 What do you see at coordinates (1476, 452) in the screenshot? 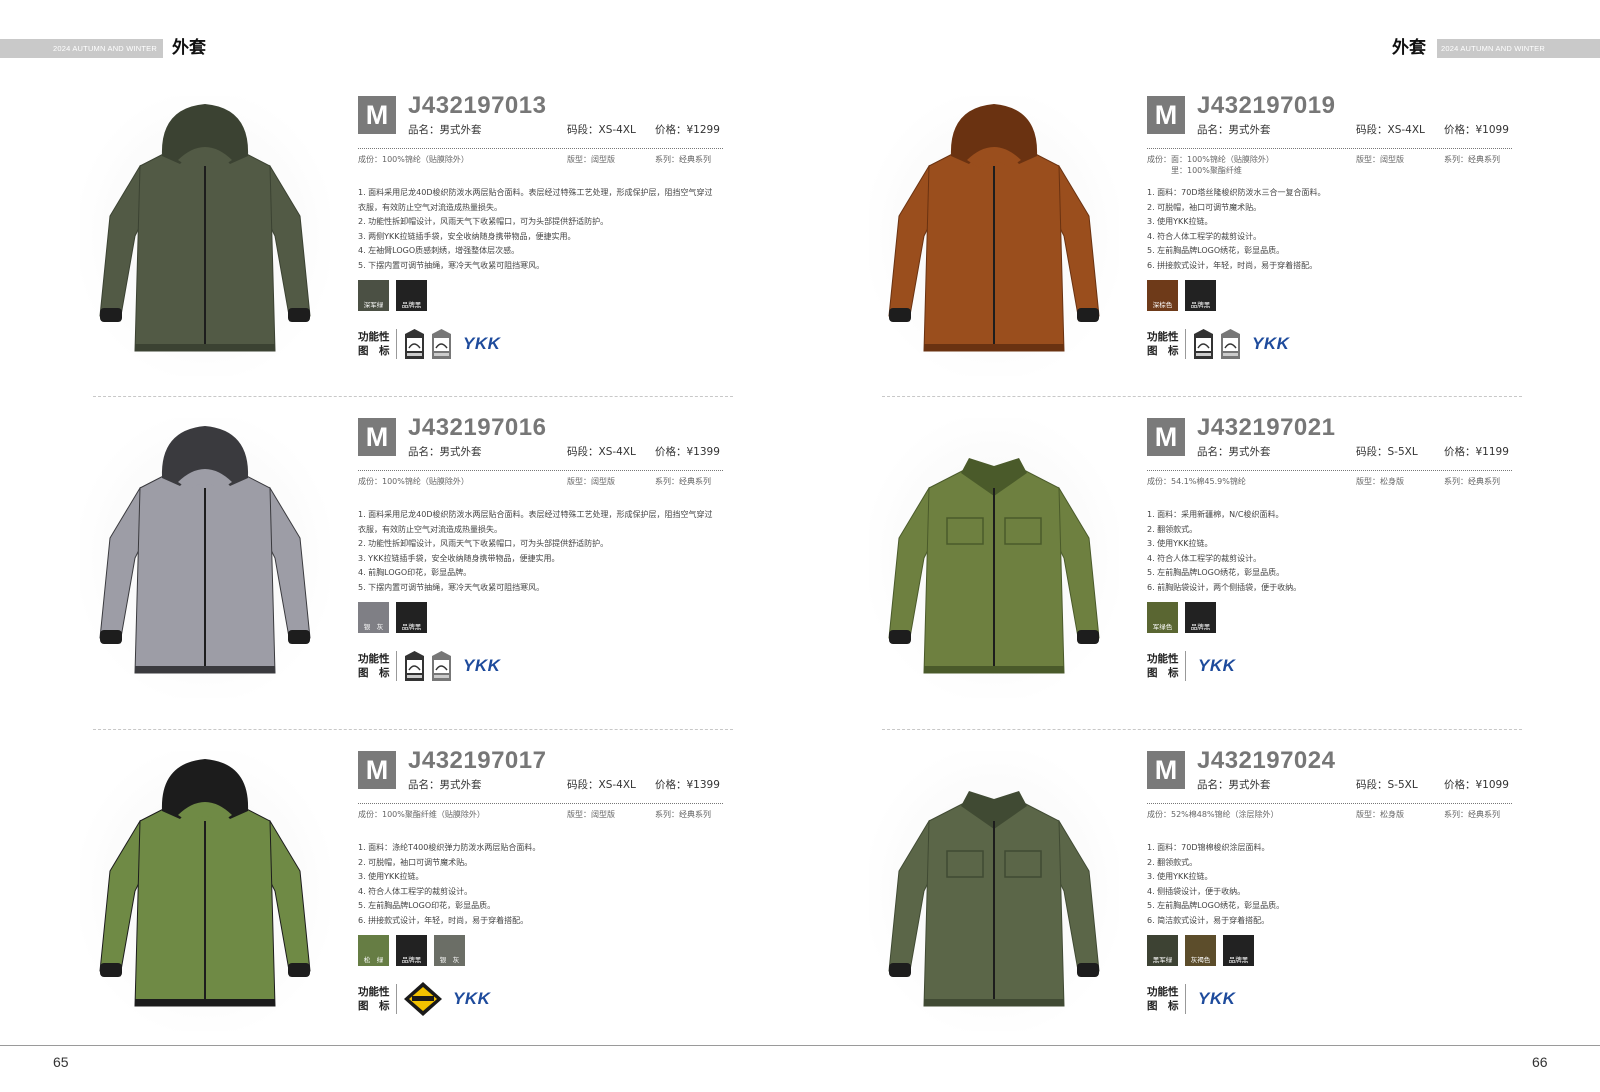
I see `product-price: 价格：¥1199` at bounding box center [1476, 452].